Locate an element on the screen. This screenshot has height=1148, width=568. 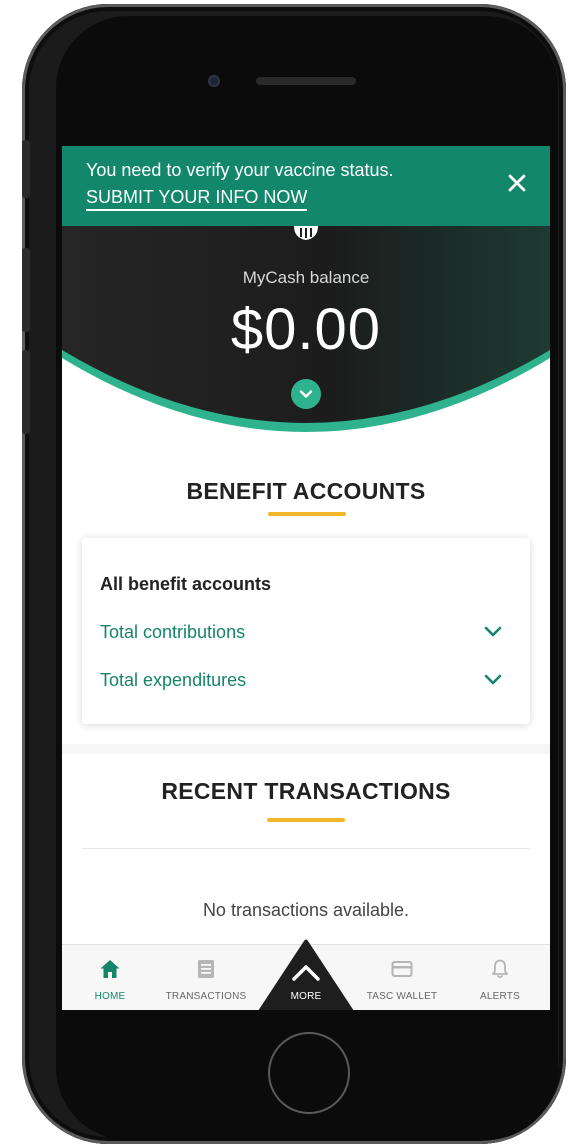
phone-home-button is located at coordinates (309, 1073).